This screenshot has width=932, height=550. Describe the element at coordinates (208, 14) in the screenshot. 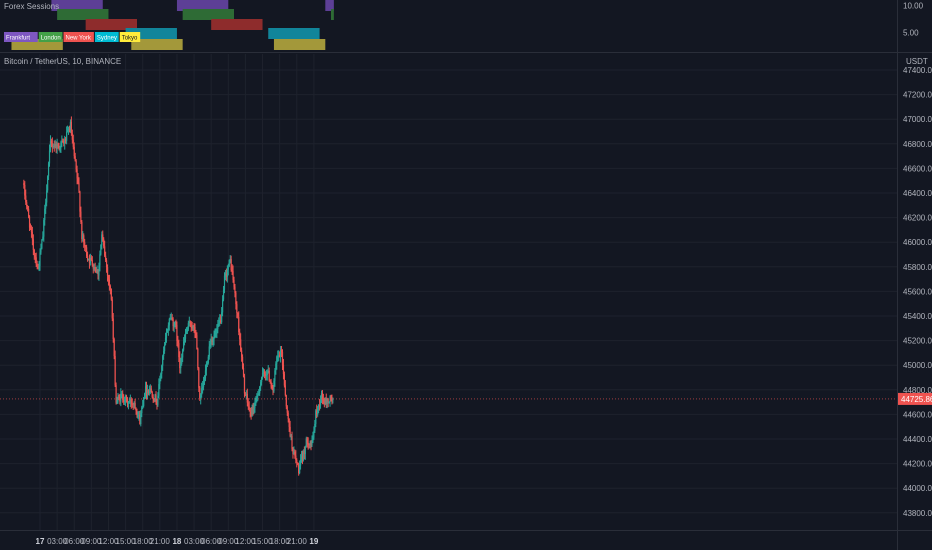

I see `session-bar-london` at that location.